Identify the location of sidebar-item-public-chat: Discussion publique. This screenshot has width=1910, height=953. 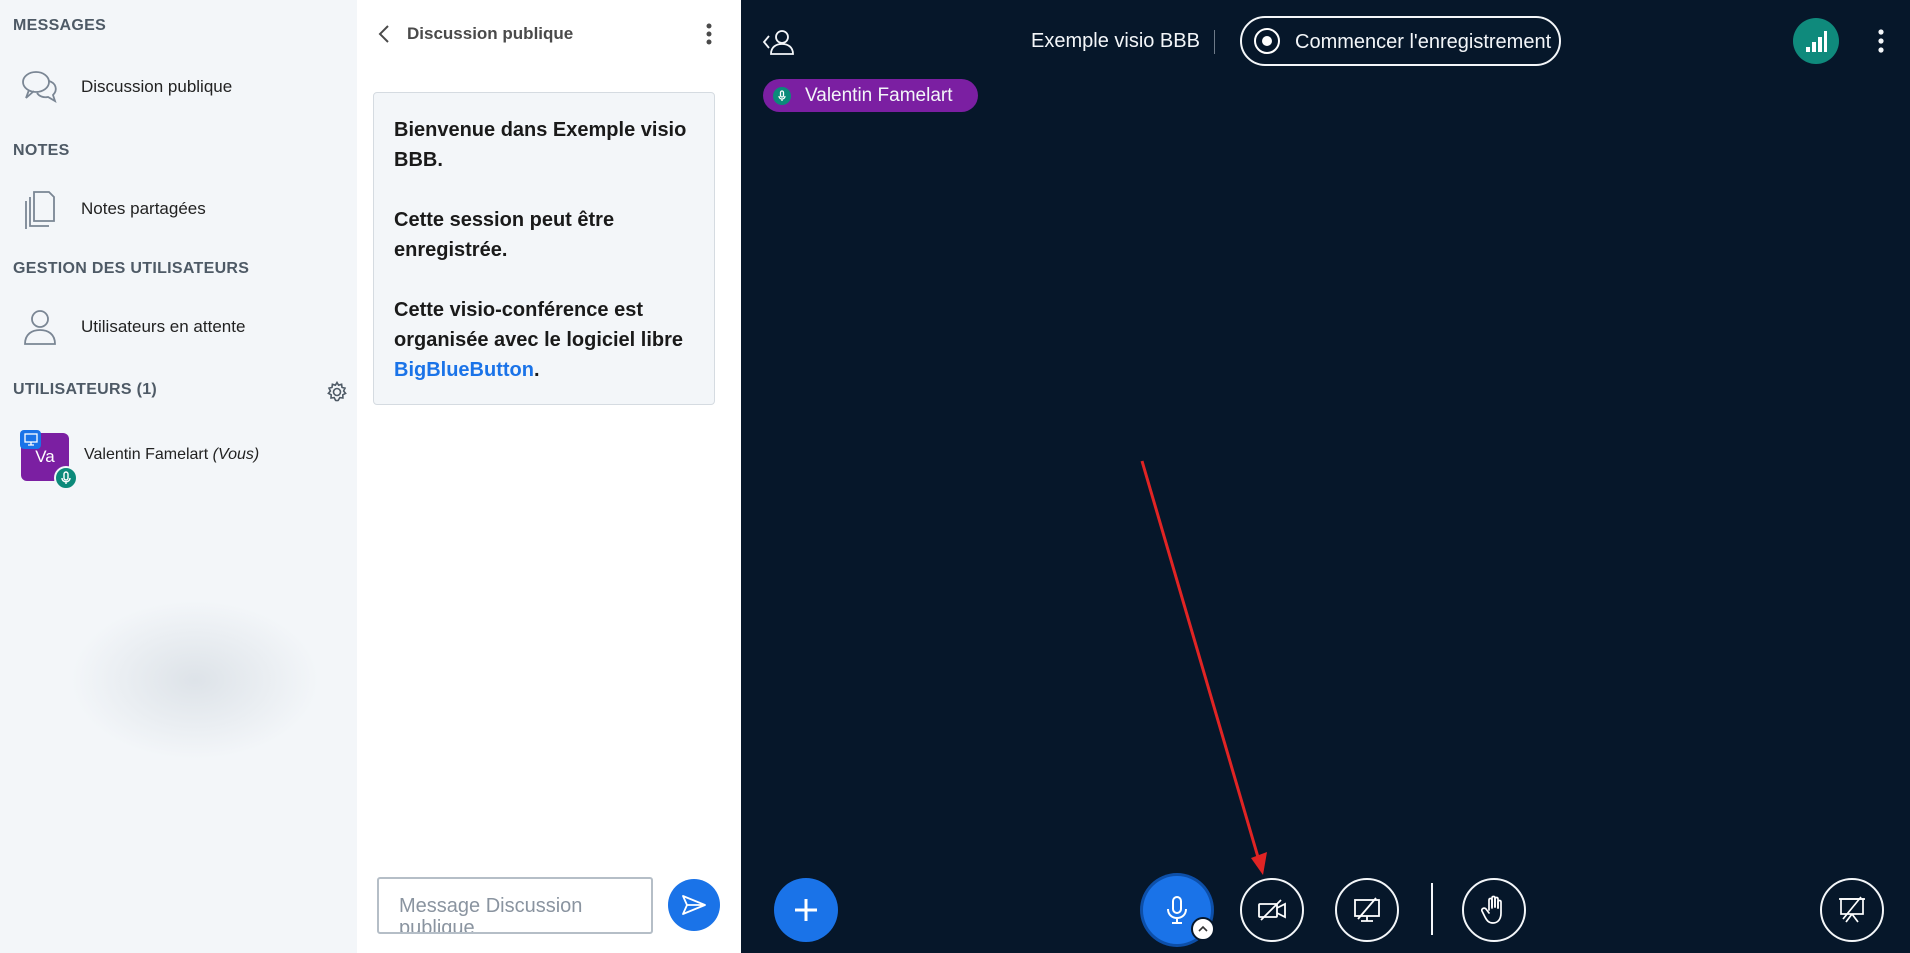
(178, 87).